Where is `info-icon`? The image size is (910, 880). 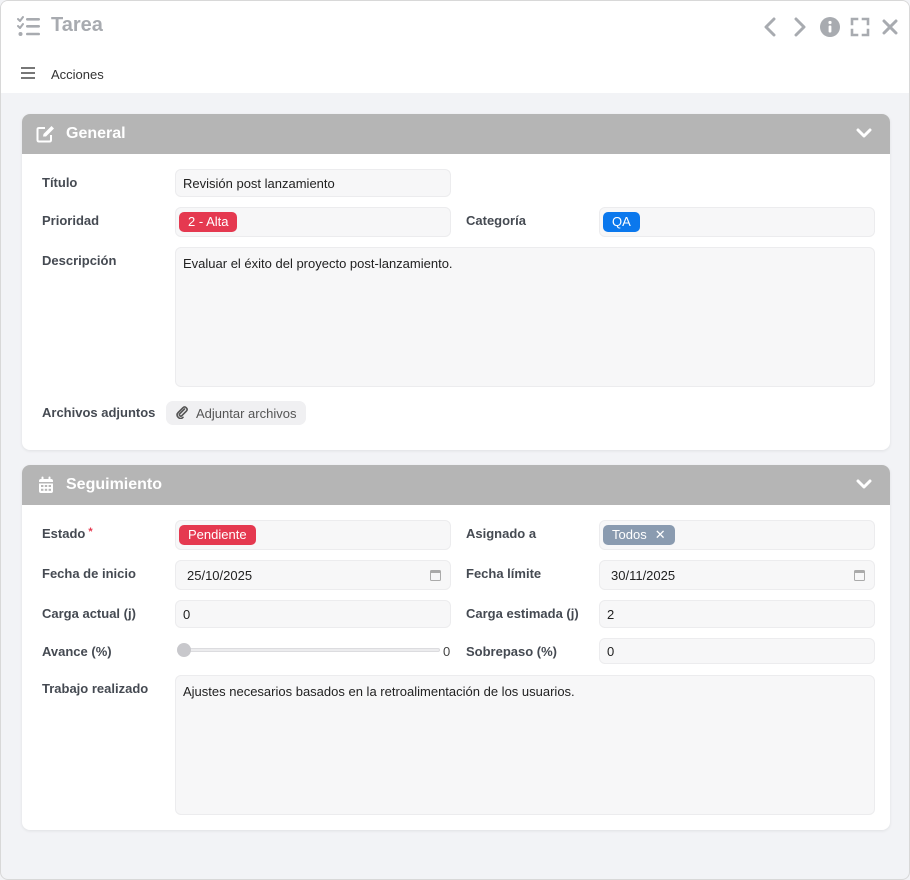
info-icon is located at coordinates (830, 27).